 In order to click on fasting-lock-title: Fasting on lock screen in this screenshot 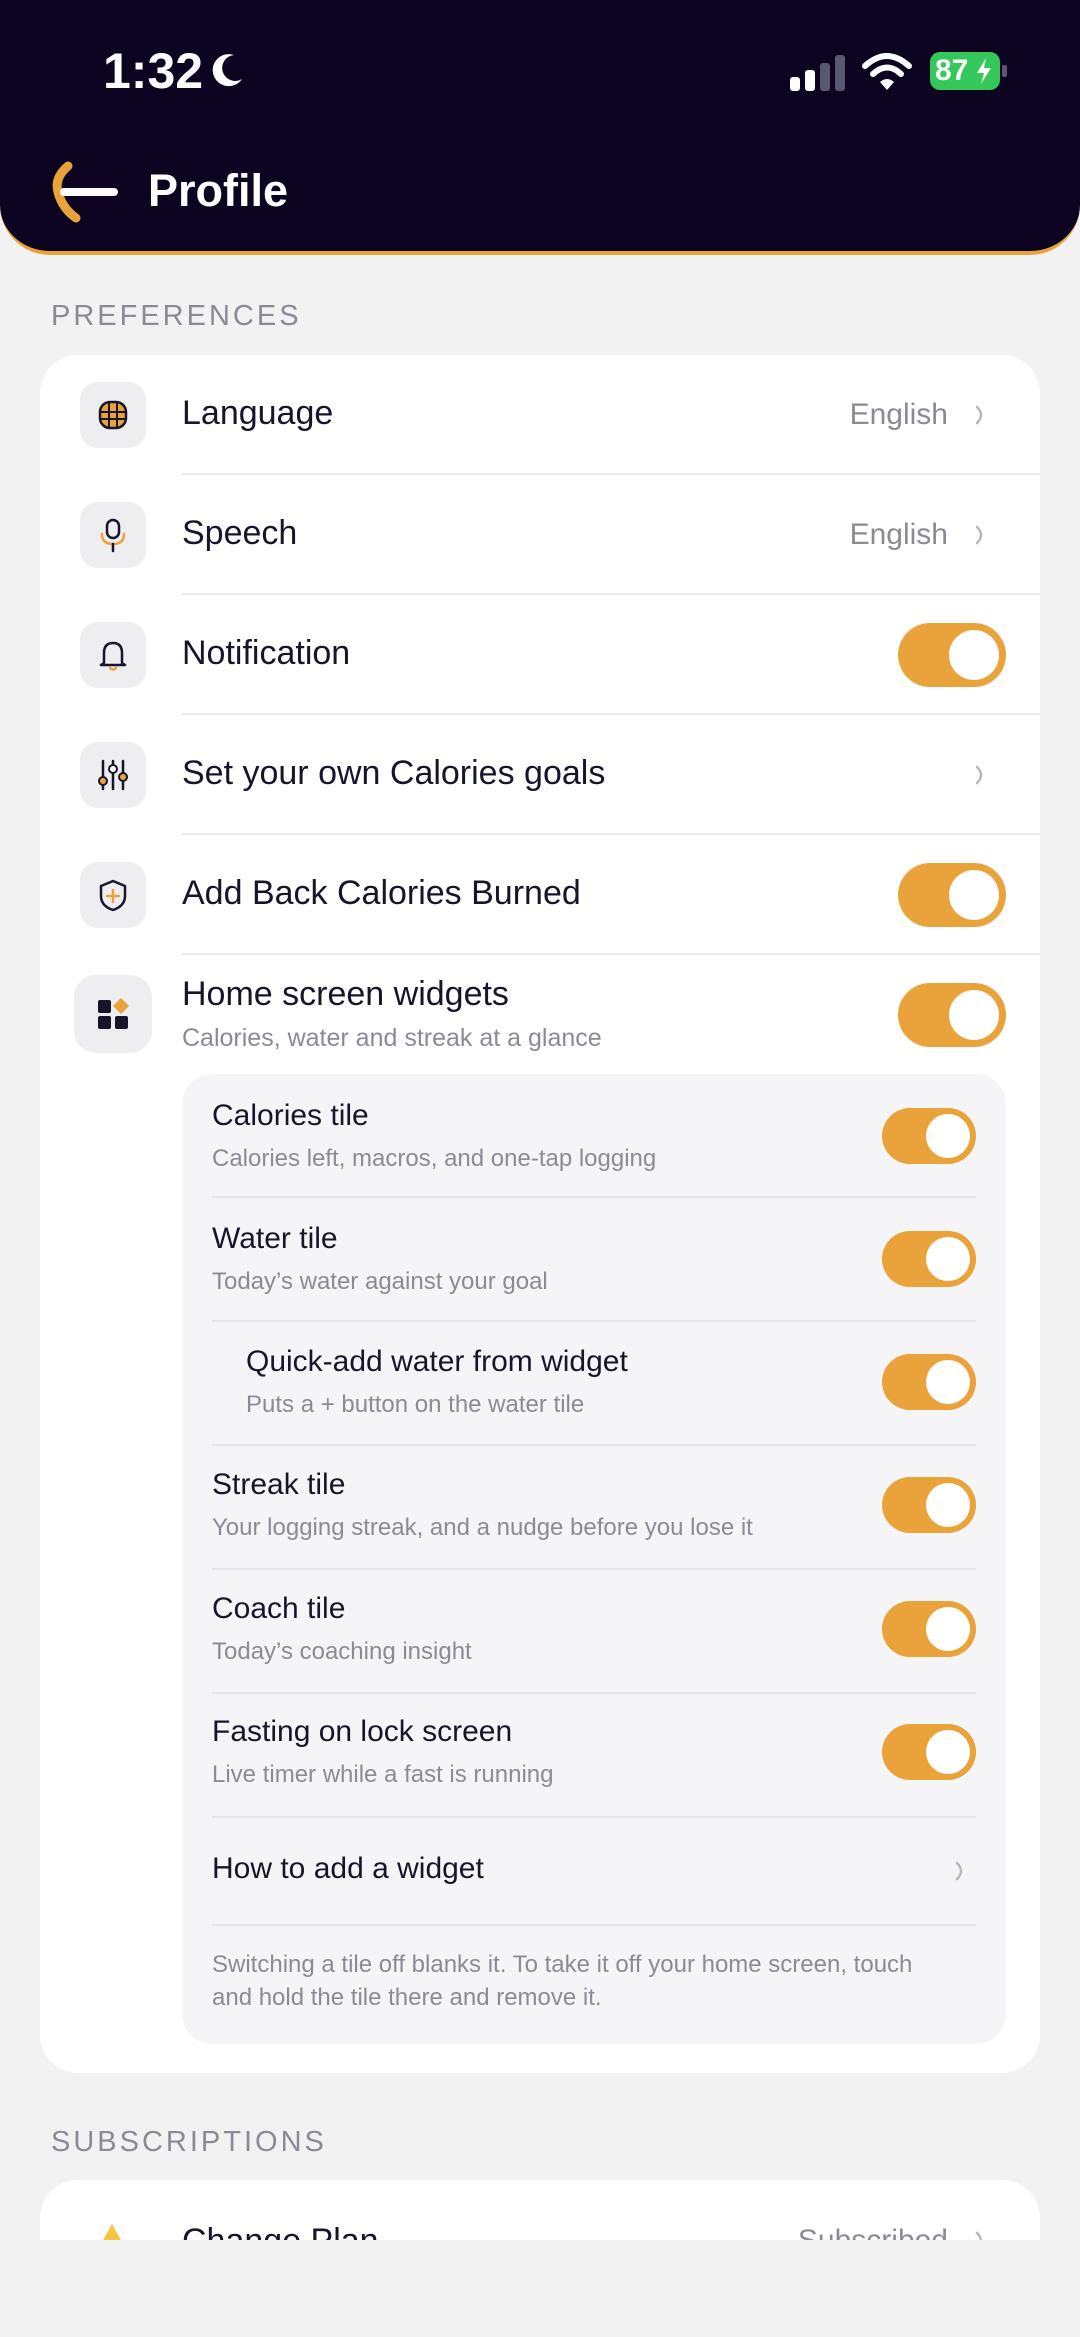, I will do `click(362, 1731)`.